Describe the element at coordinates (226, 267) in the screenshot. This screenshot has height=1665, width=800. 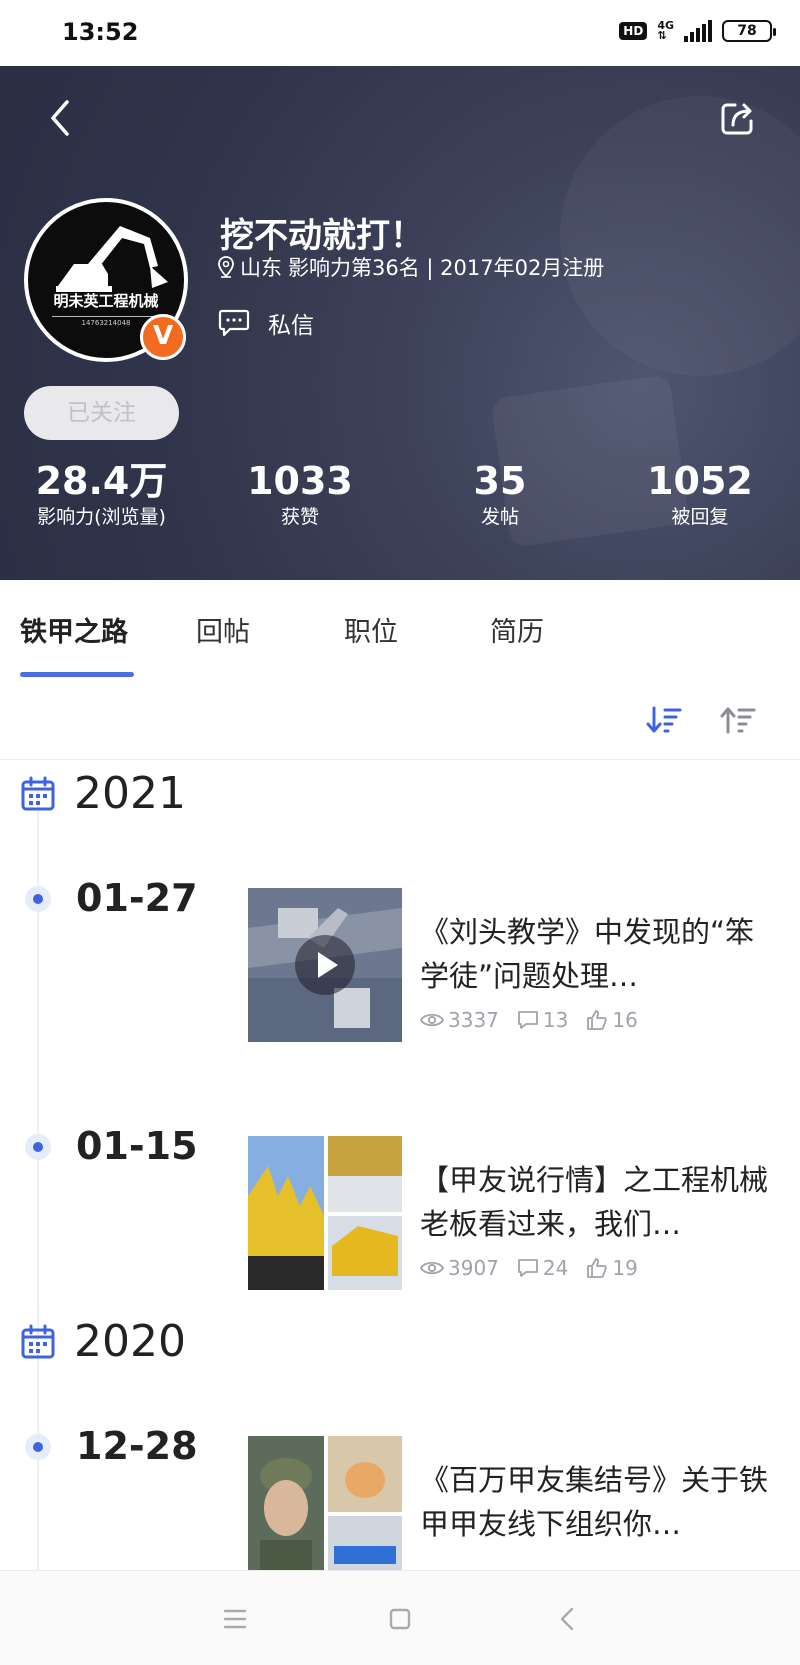
I see `location-pin-icon` at that location.